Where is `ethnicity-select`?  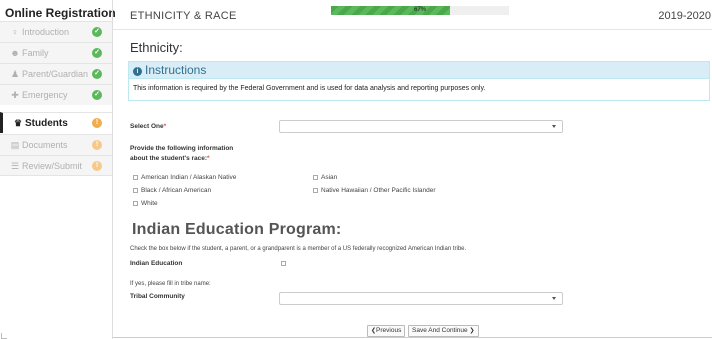
ethnicity-select is located at coordinates (421, 126).